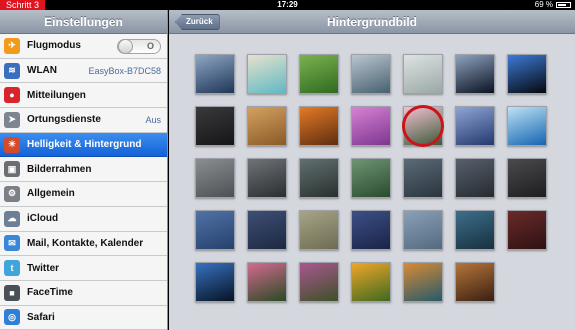 This screenshot has width=575, height=330. I want to click on gear-icon: ⚙, so click(12, 193).